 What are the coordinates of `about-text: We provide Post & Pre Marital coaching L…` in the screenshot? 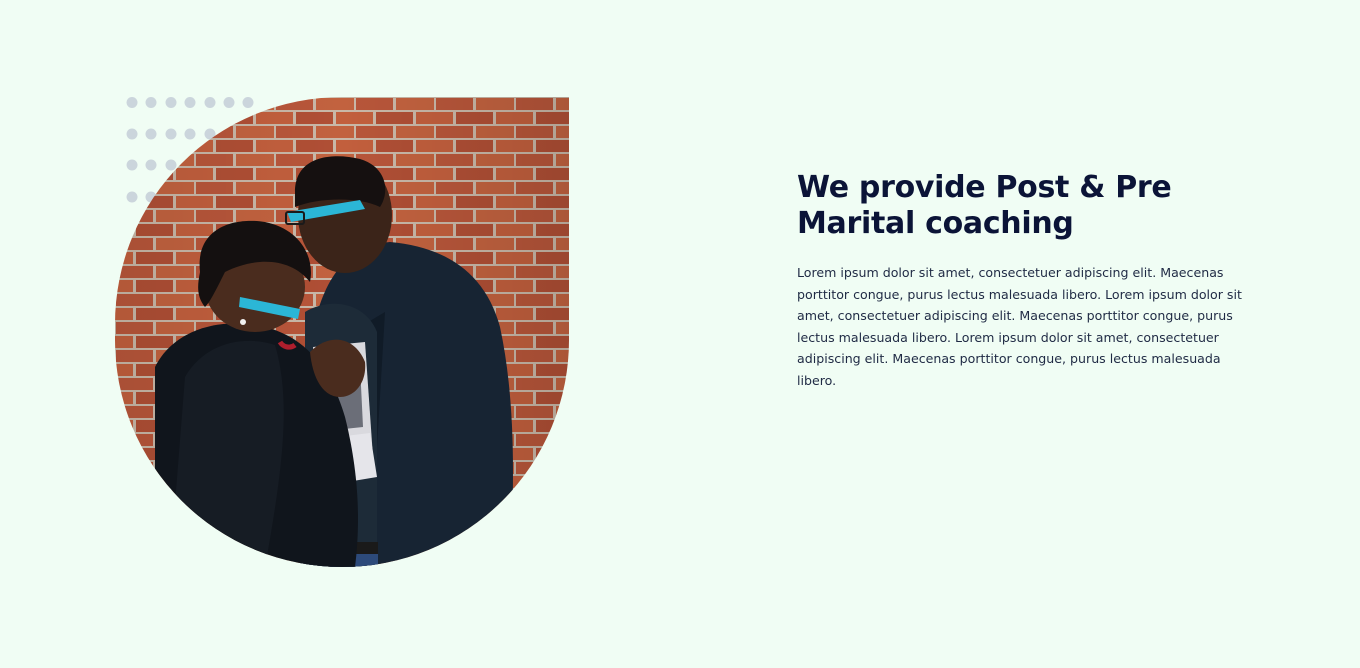 It's located at (1023, 281).